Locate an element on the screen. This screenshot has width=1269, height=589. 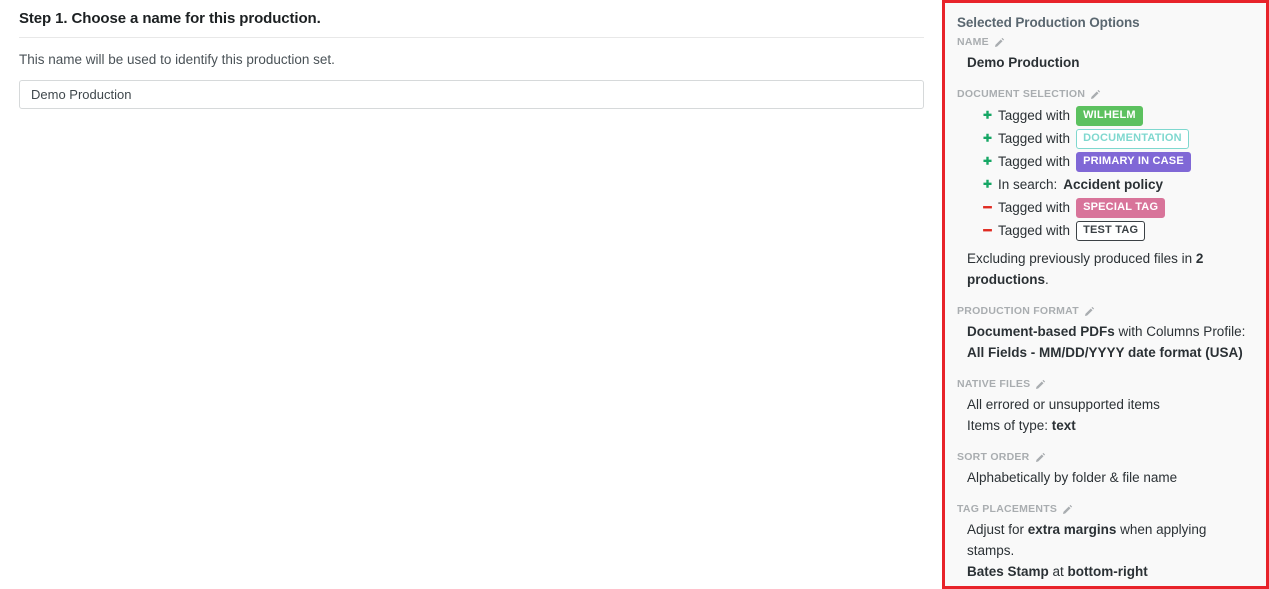
excluding-period: . is located at coordinates (1047, 279).